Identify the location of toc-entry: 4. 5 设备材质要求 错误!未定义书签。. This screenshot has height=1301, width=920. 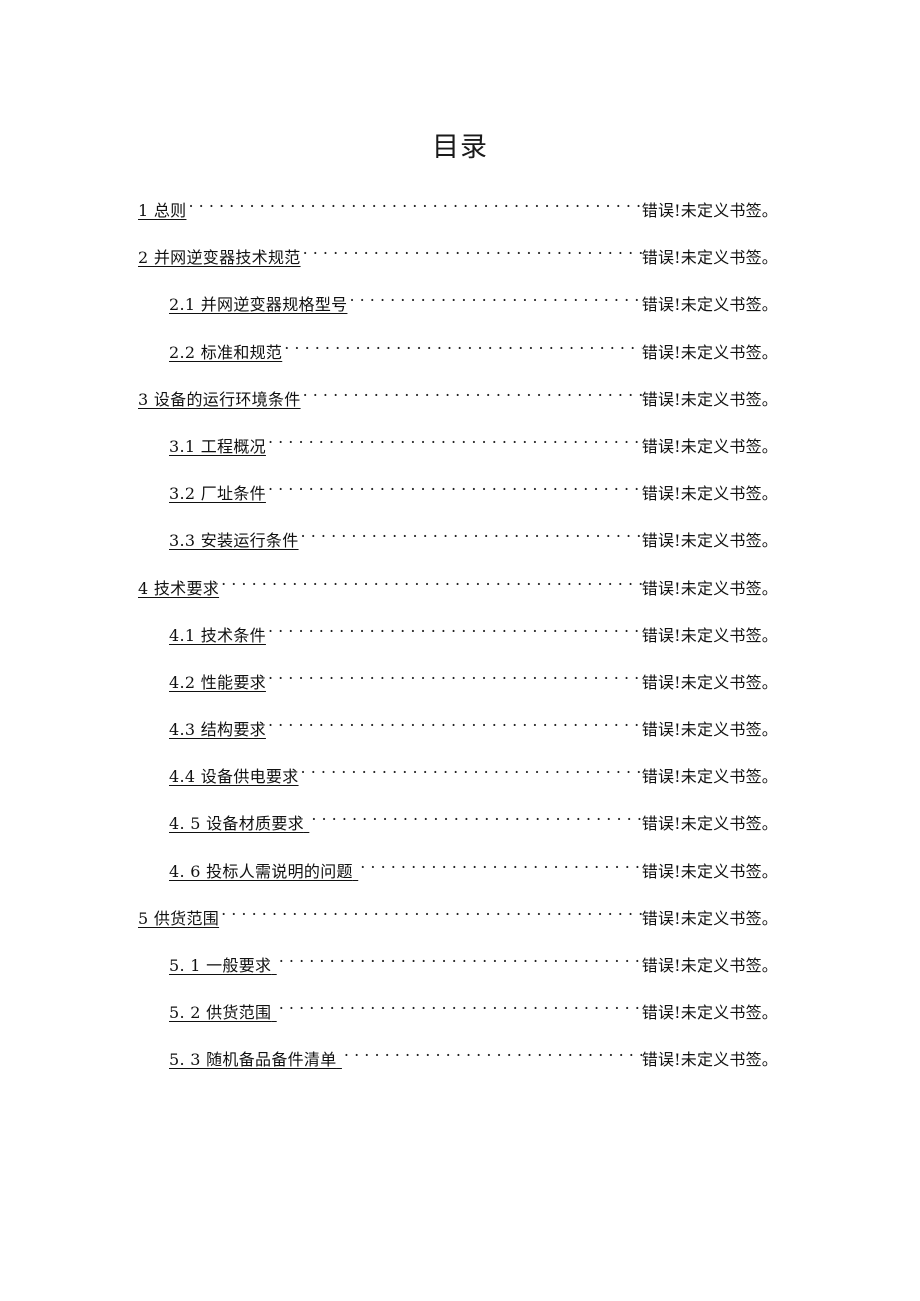
(458, 832).